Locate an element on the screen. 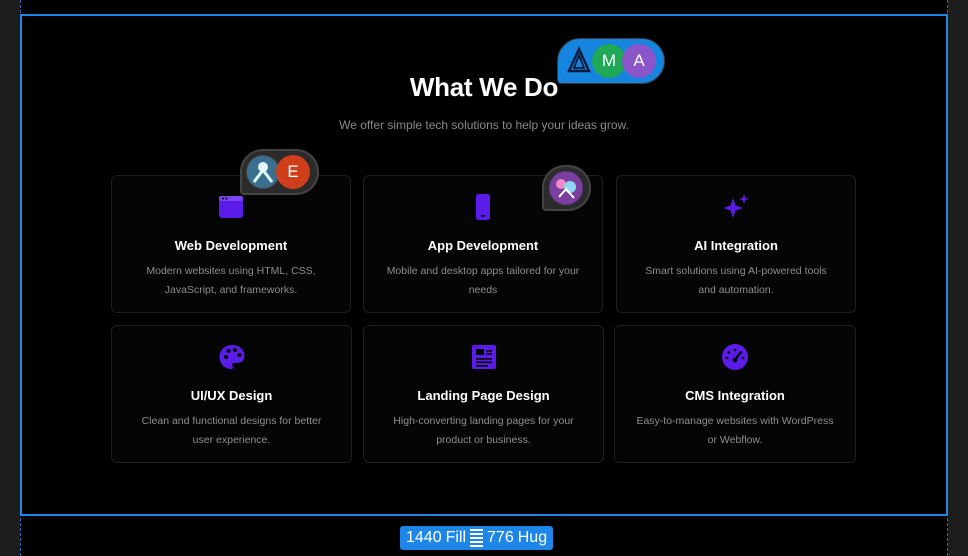 Image resolution: width=968 pixels, height=556 pixels. collaborator-avatars-title: M A is located at coordinates (611, 61).